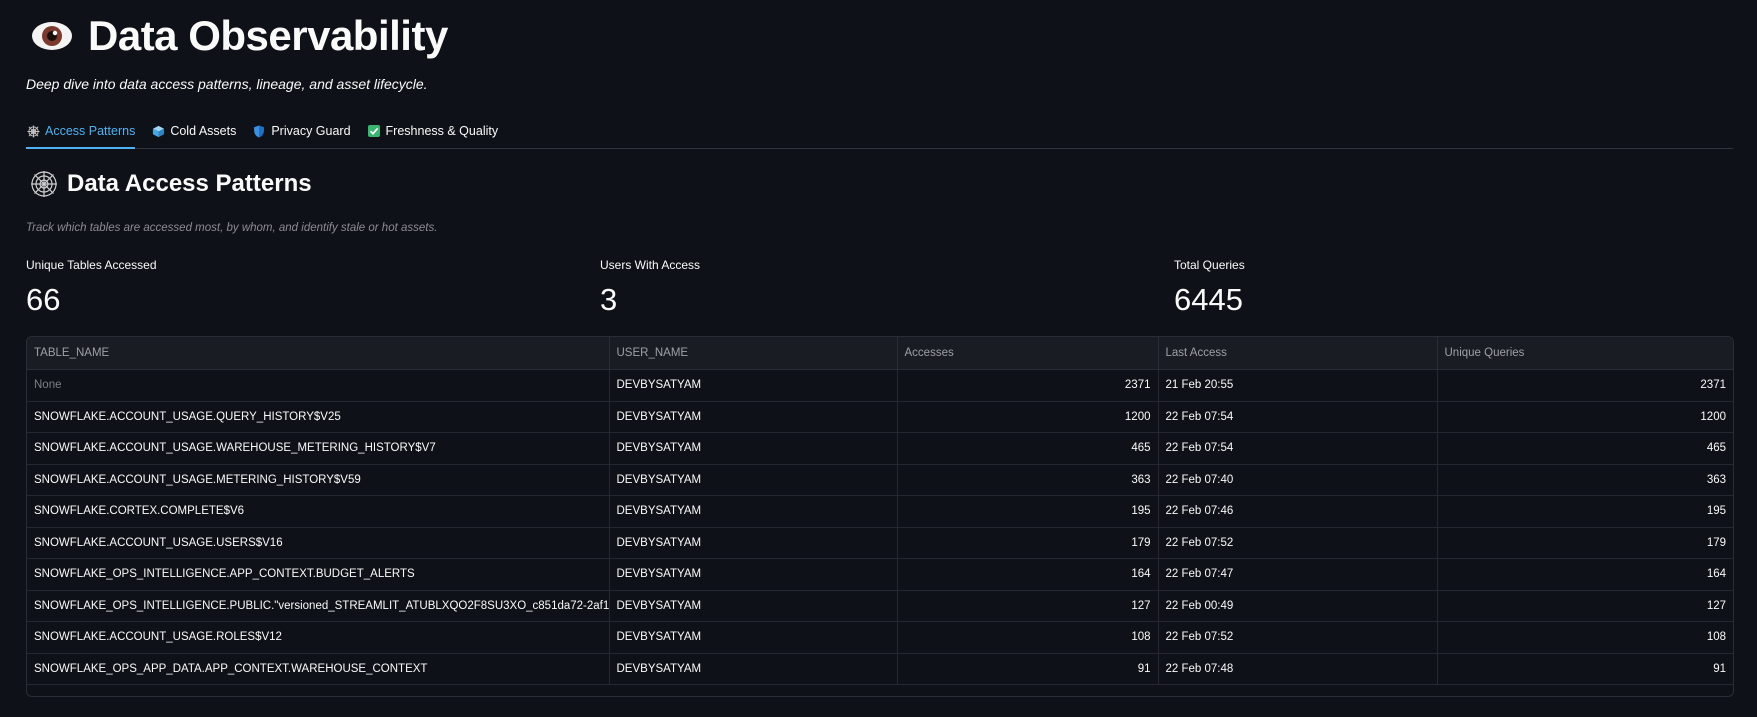  I want to click on cell-last-access: 22 Feb 07:47, so click(1298, 574).